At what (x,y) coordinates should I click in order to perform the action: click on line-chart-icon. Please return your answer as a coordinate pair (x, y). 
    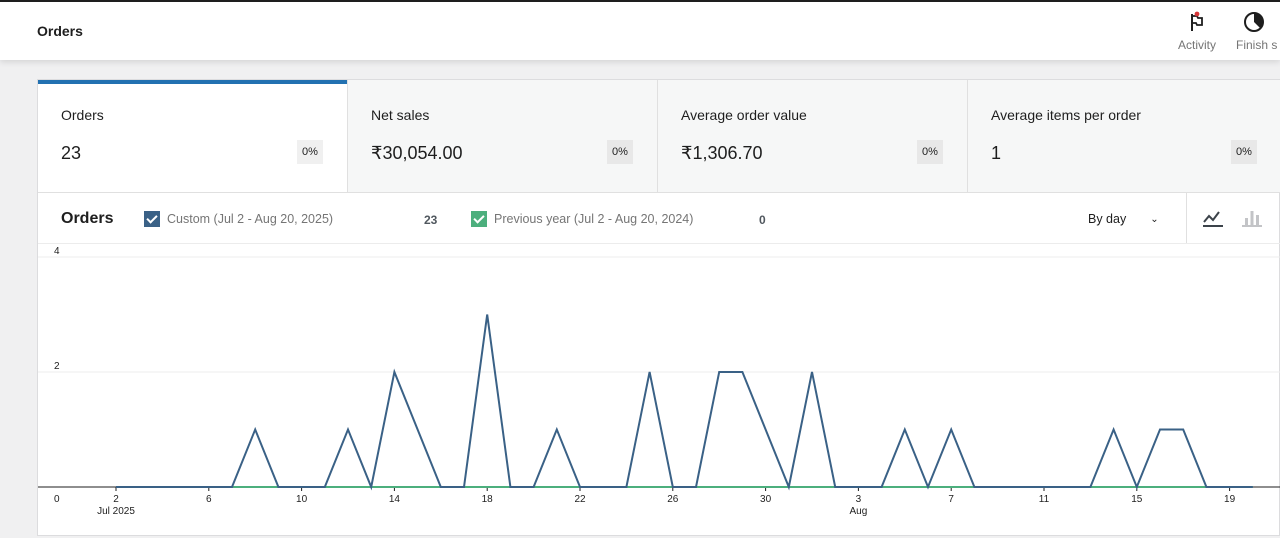
    Looking at the image, I should click on (1213, 218).